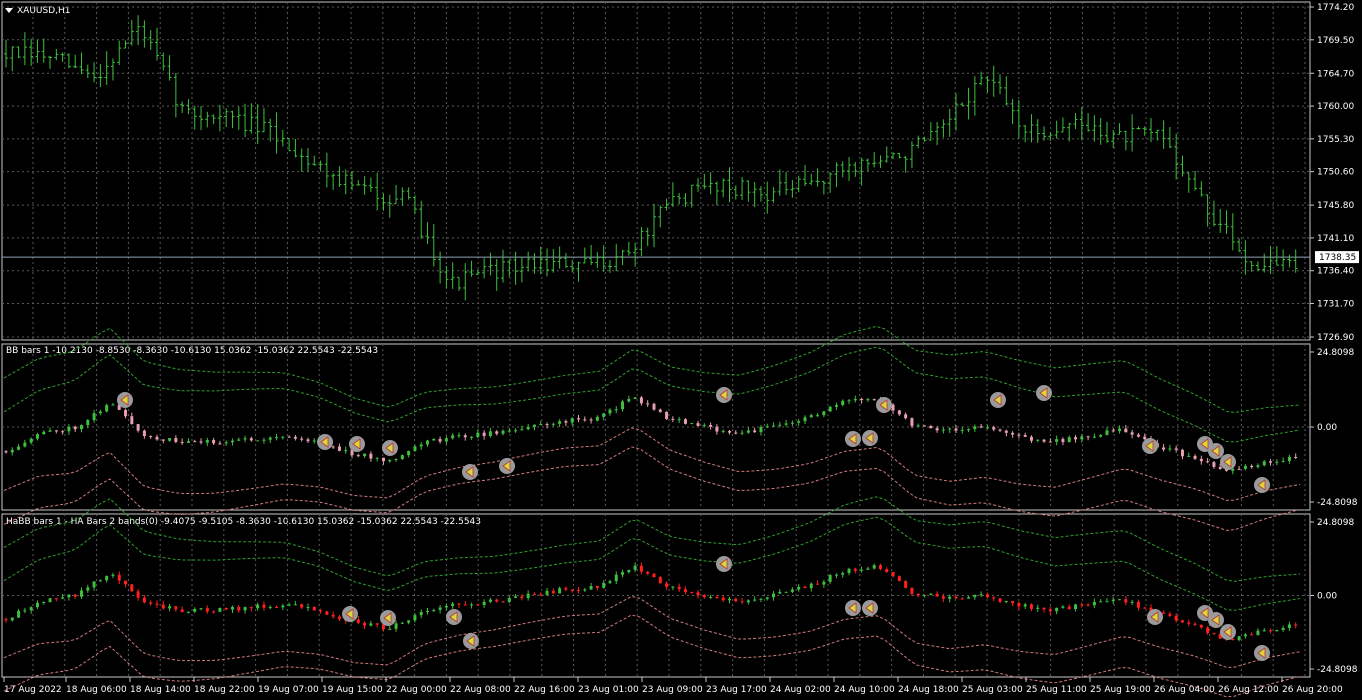  What do you see at coordinates (652, 563) in the screenshot?
I see `upper-band-inner` at bounding box center [652, 563].